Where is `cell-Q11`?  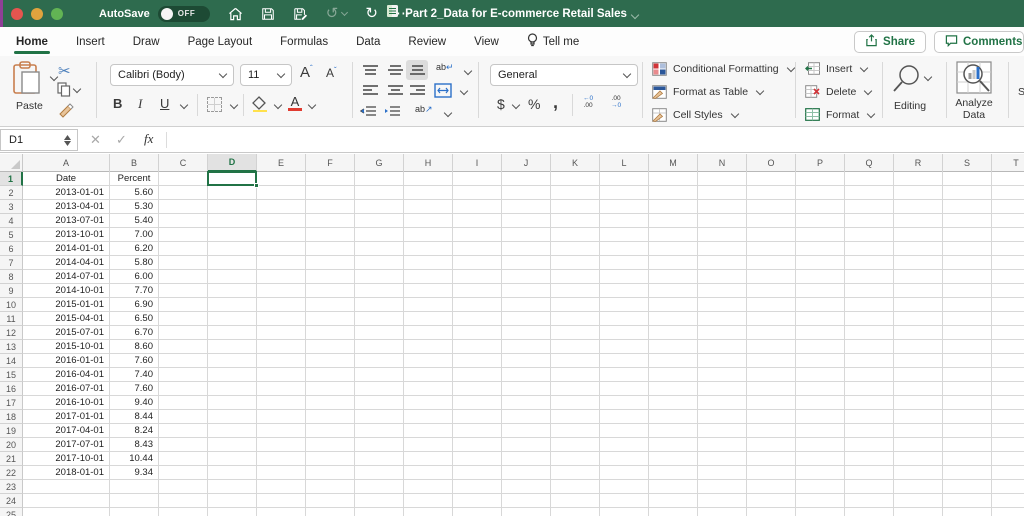 cell-Q11 is located at coordinates (869, 319).